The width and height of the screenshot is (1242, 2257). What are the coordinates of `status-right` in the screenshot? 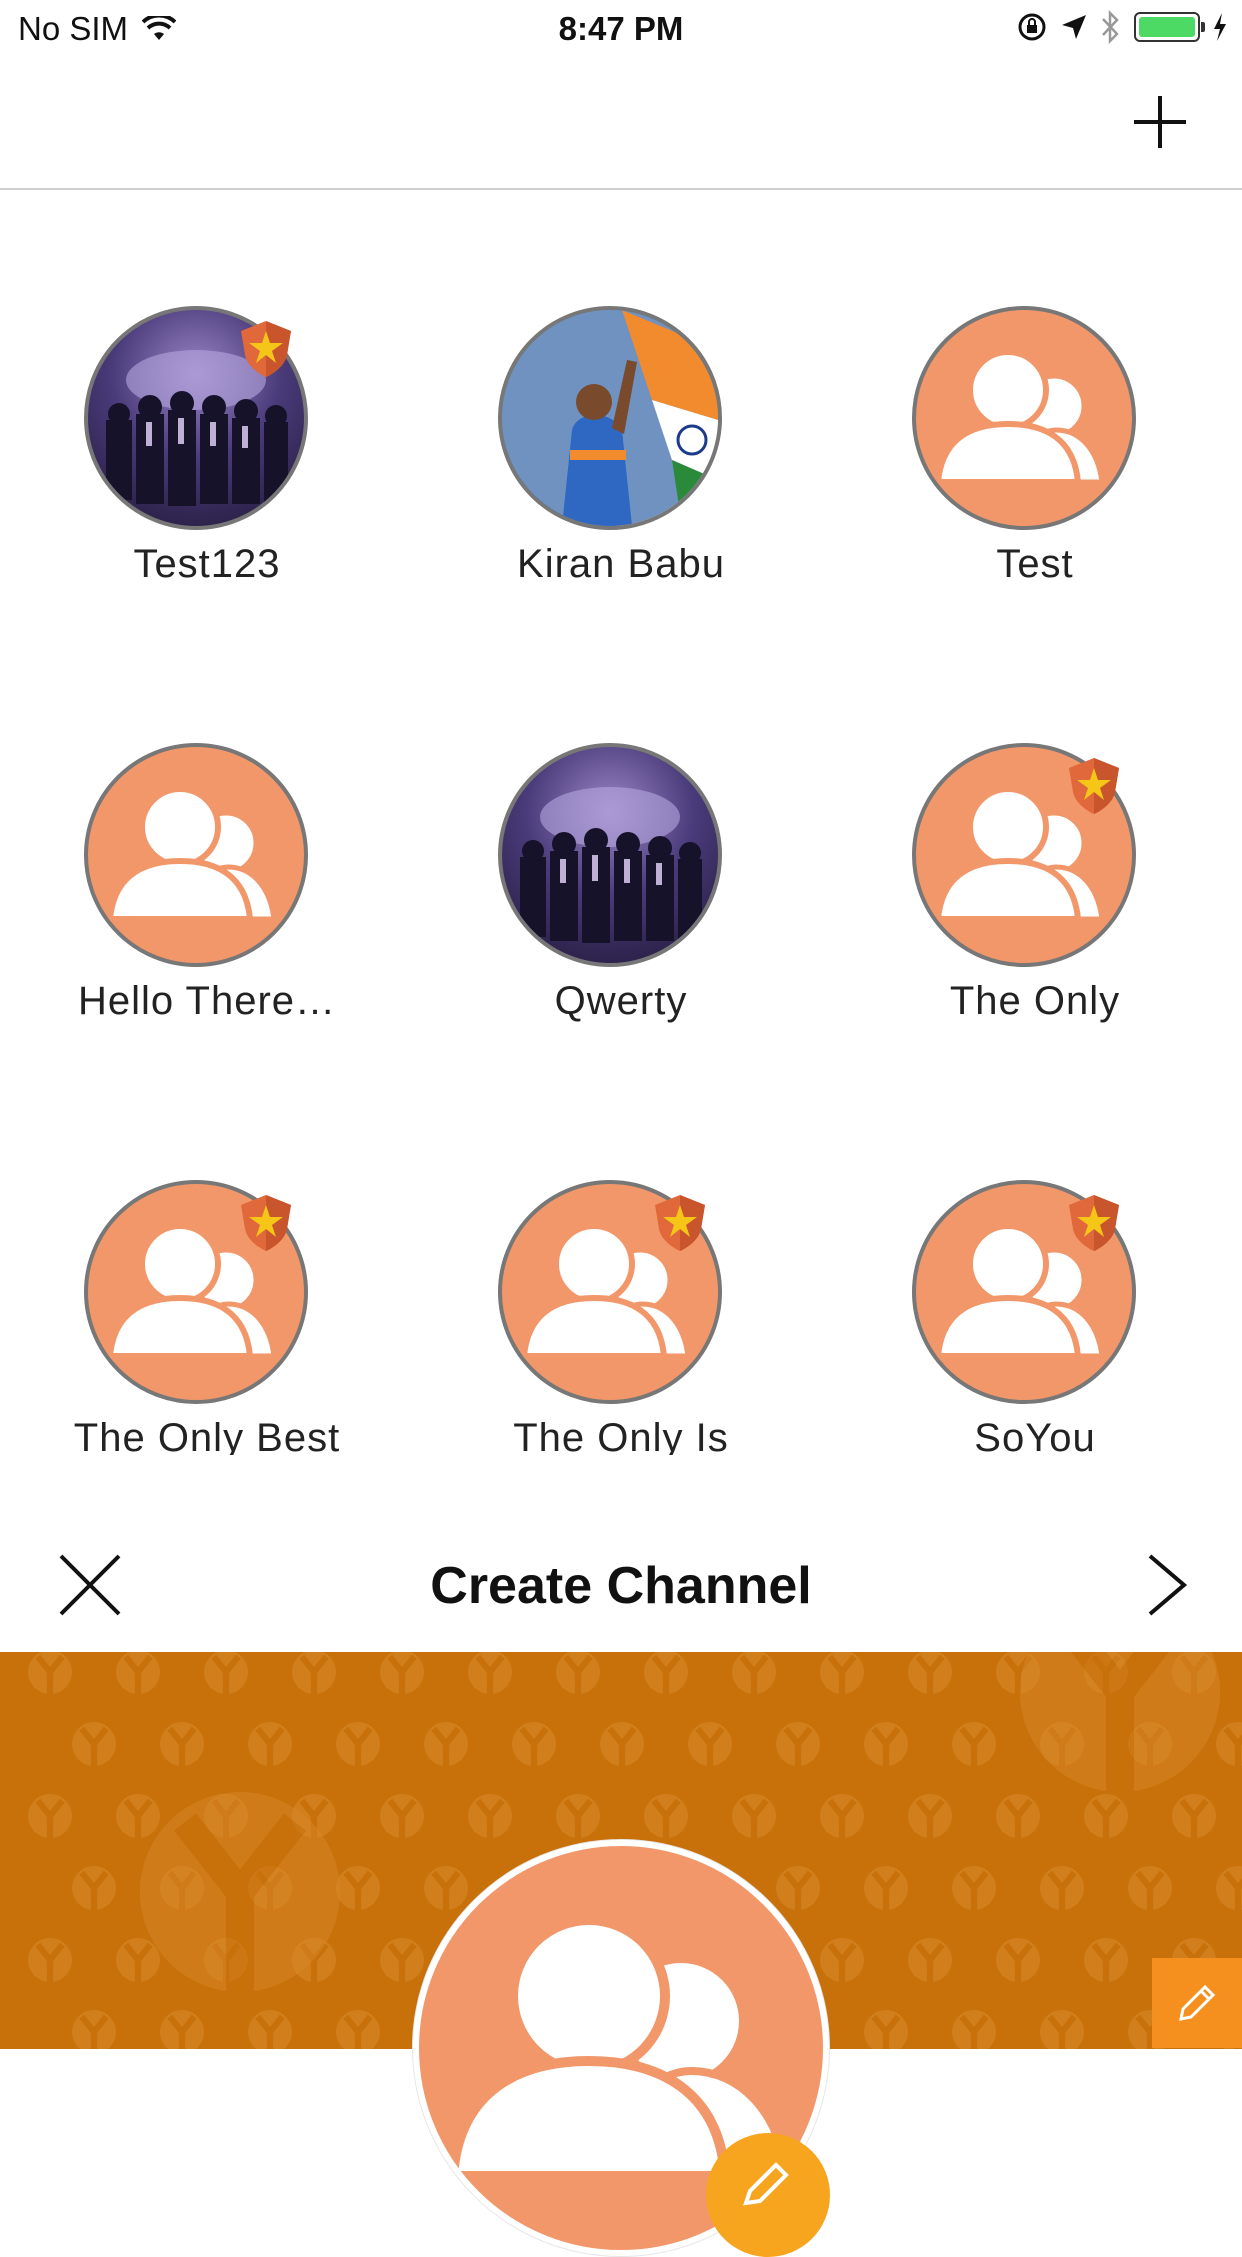 It's located at (1122, 27).